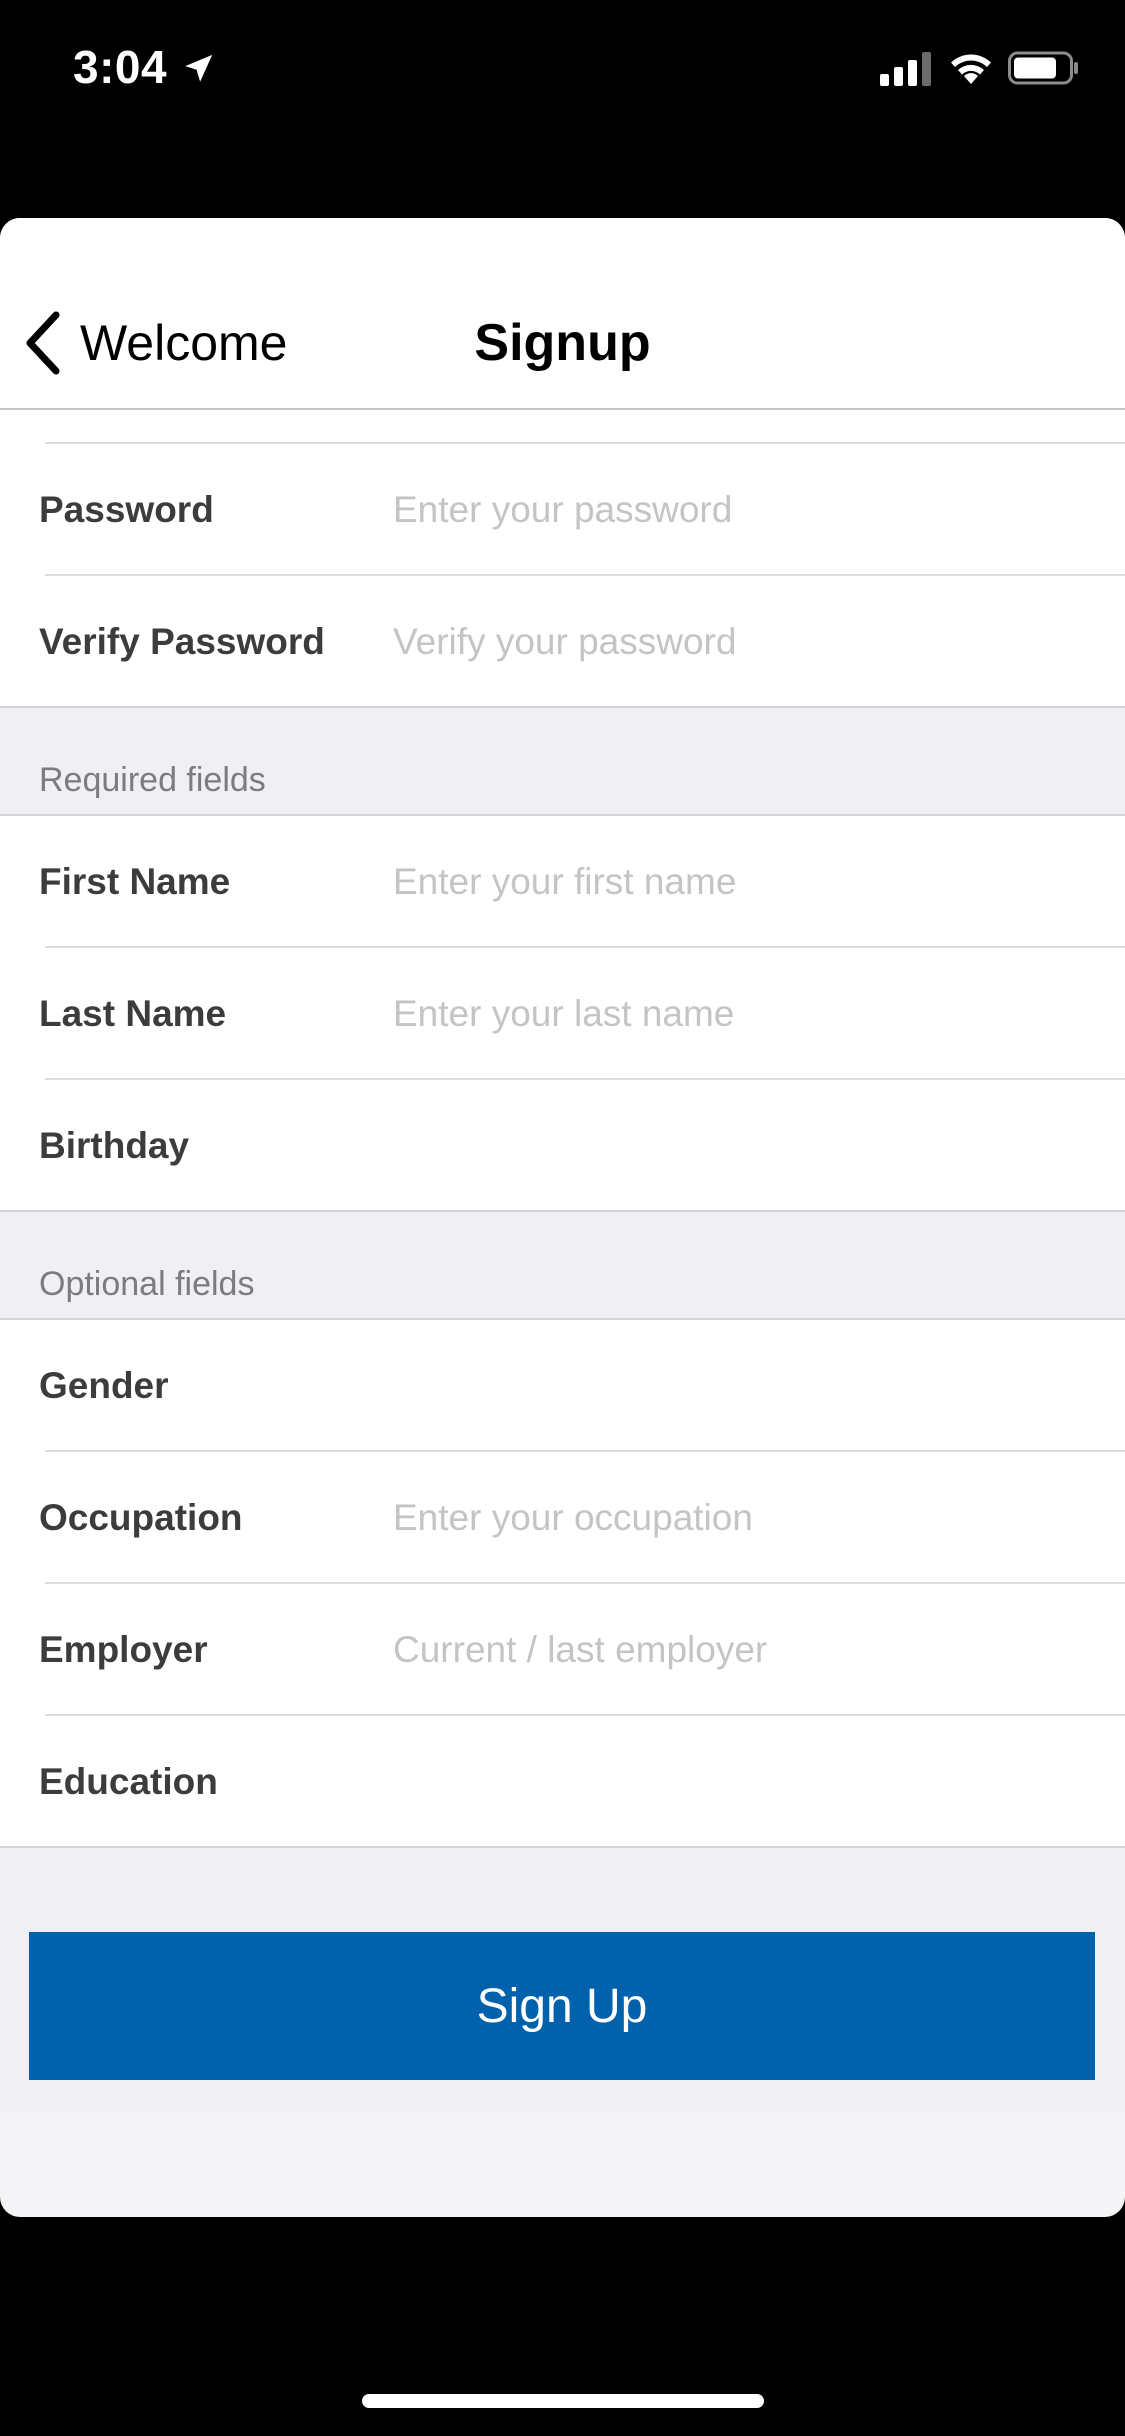 This screenshot has width=1125, height=2436. Describe the element at coordinates (128, 1781) in the screenshot. I see `education-label: Education` at that location.